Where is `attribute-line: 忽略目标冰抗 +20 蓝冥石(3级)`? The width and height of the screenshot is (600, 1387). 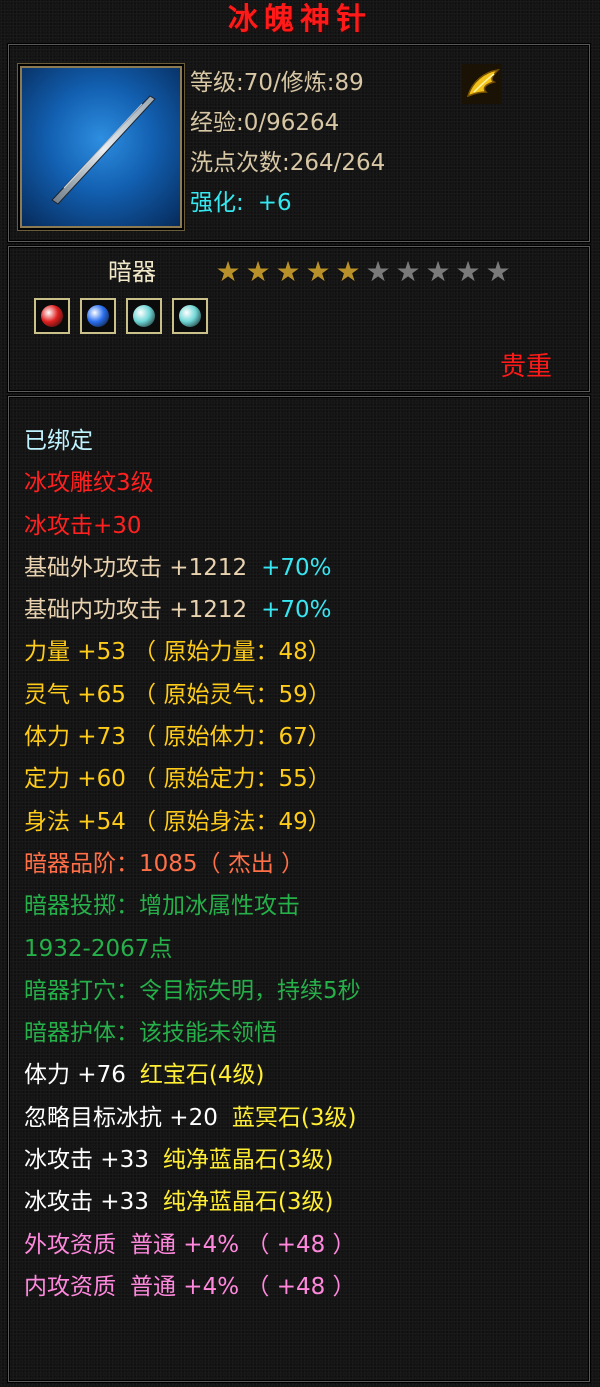 attribute-line: 忽略目标冰抗 +20 蓝冥石(3级) is located at coordinates (304, 1118).